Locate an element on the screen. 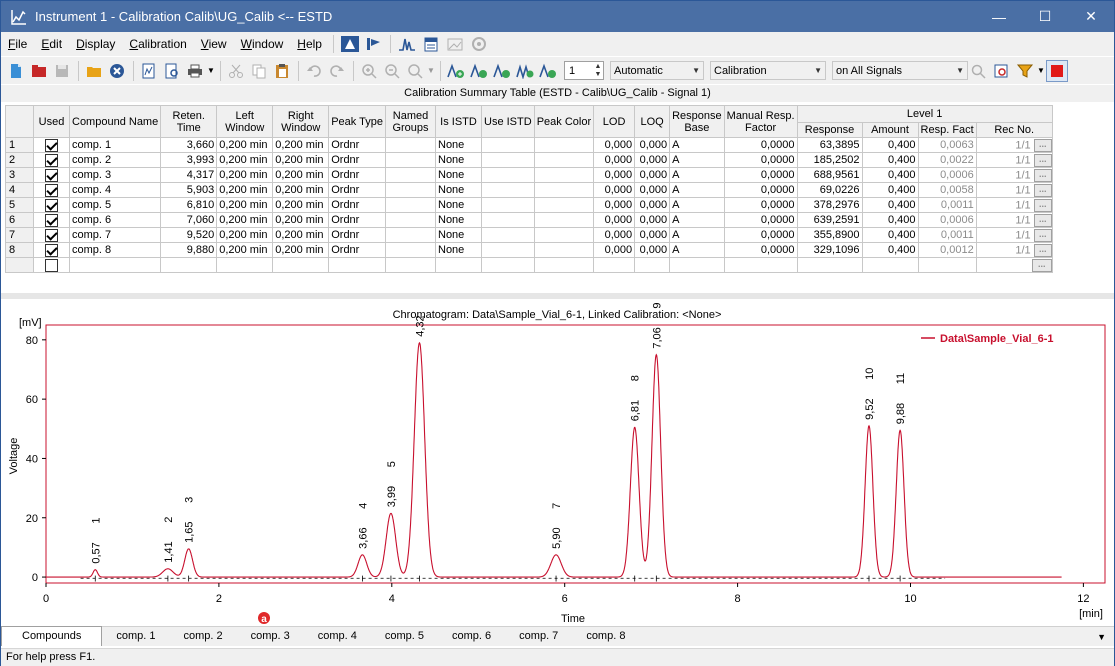 This screenshot has height=666, width=1115. zoom-icon is located at coordinates (415, 71).